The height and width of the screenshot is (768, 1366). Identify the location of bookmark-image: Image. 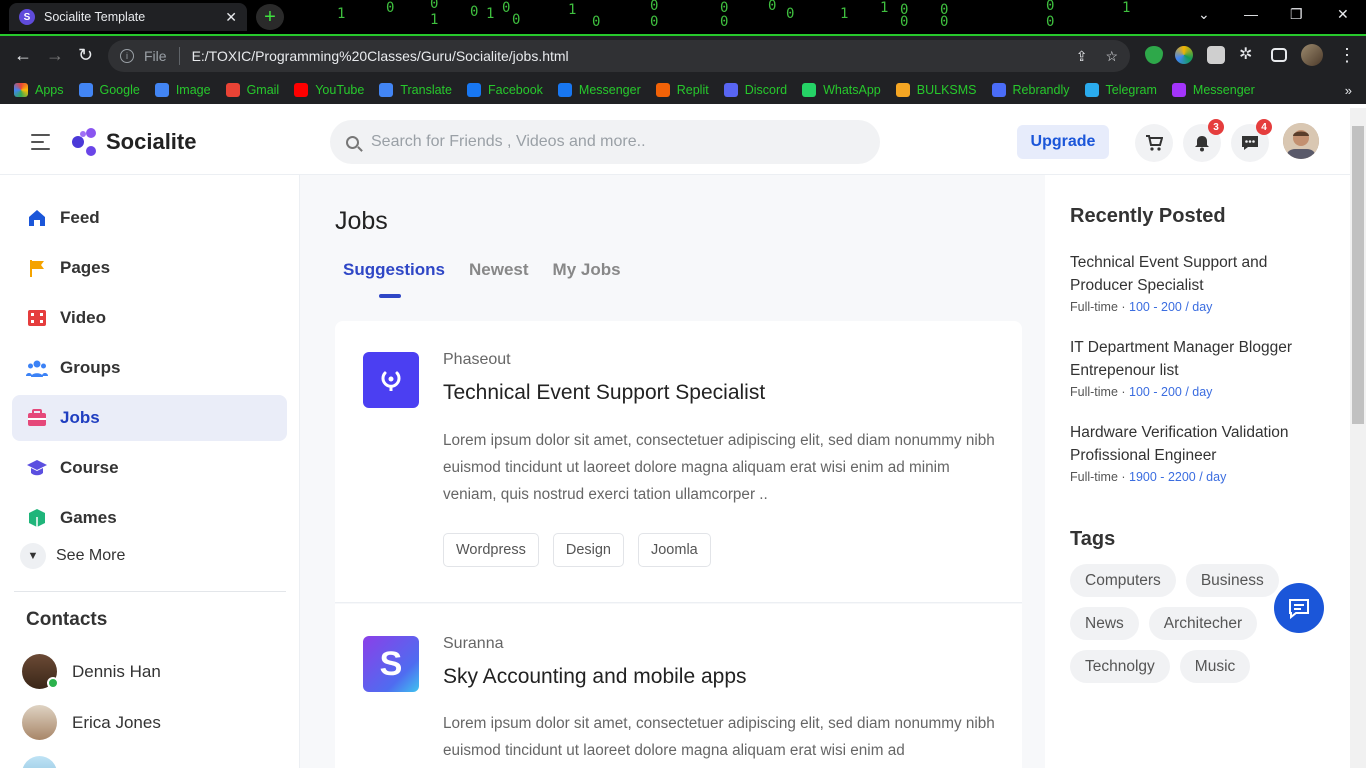
(182, 90).